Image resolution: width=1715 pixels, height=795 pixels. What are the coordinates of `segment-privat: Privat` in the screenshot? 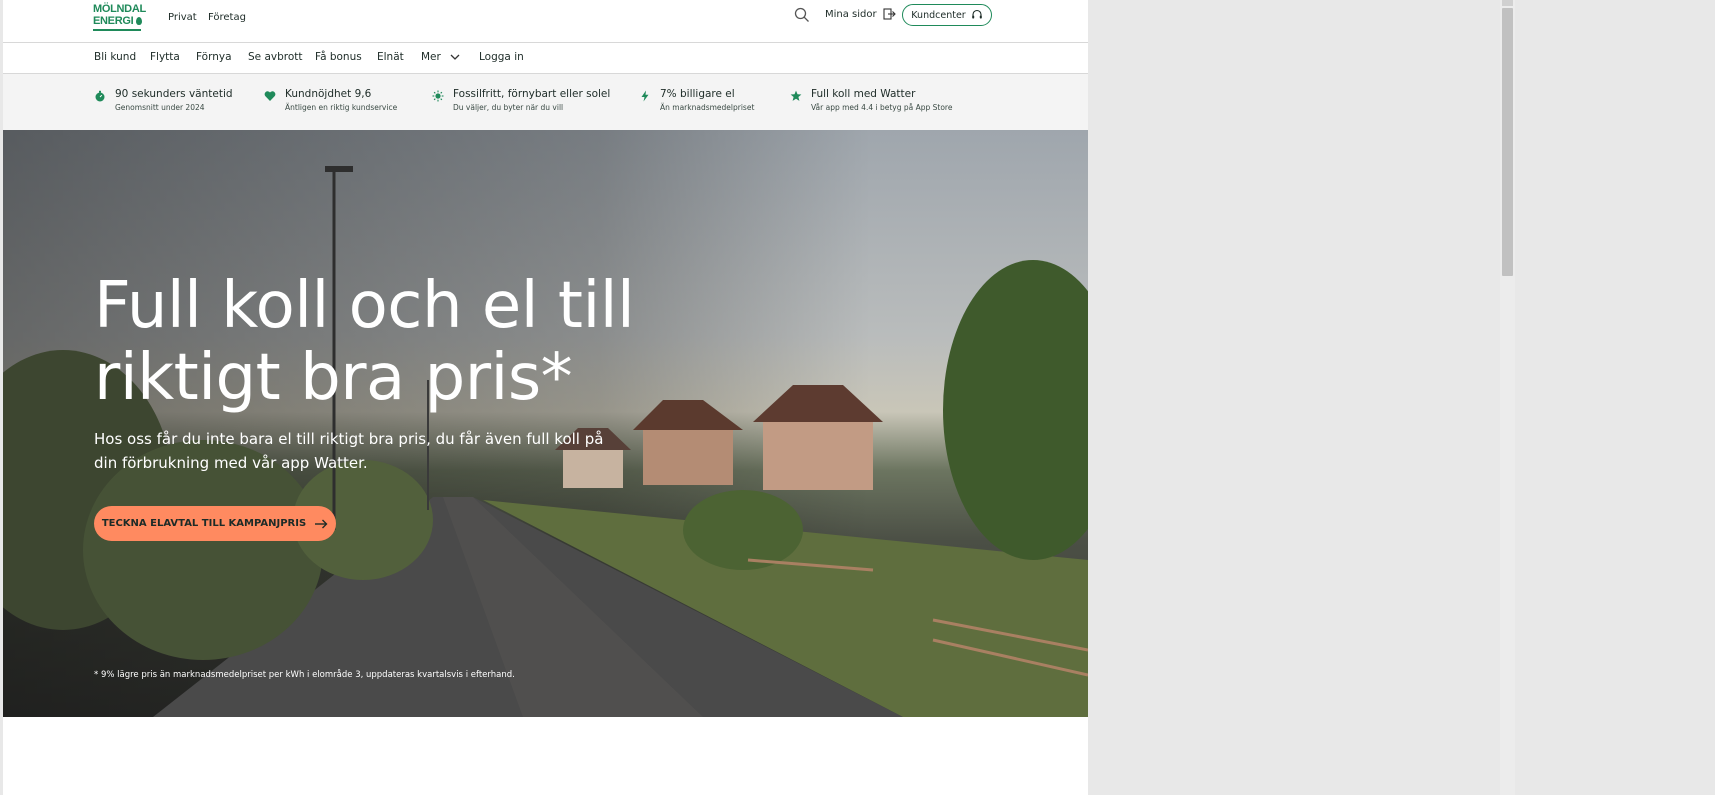 It's located at (182, 17).